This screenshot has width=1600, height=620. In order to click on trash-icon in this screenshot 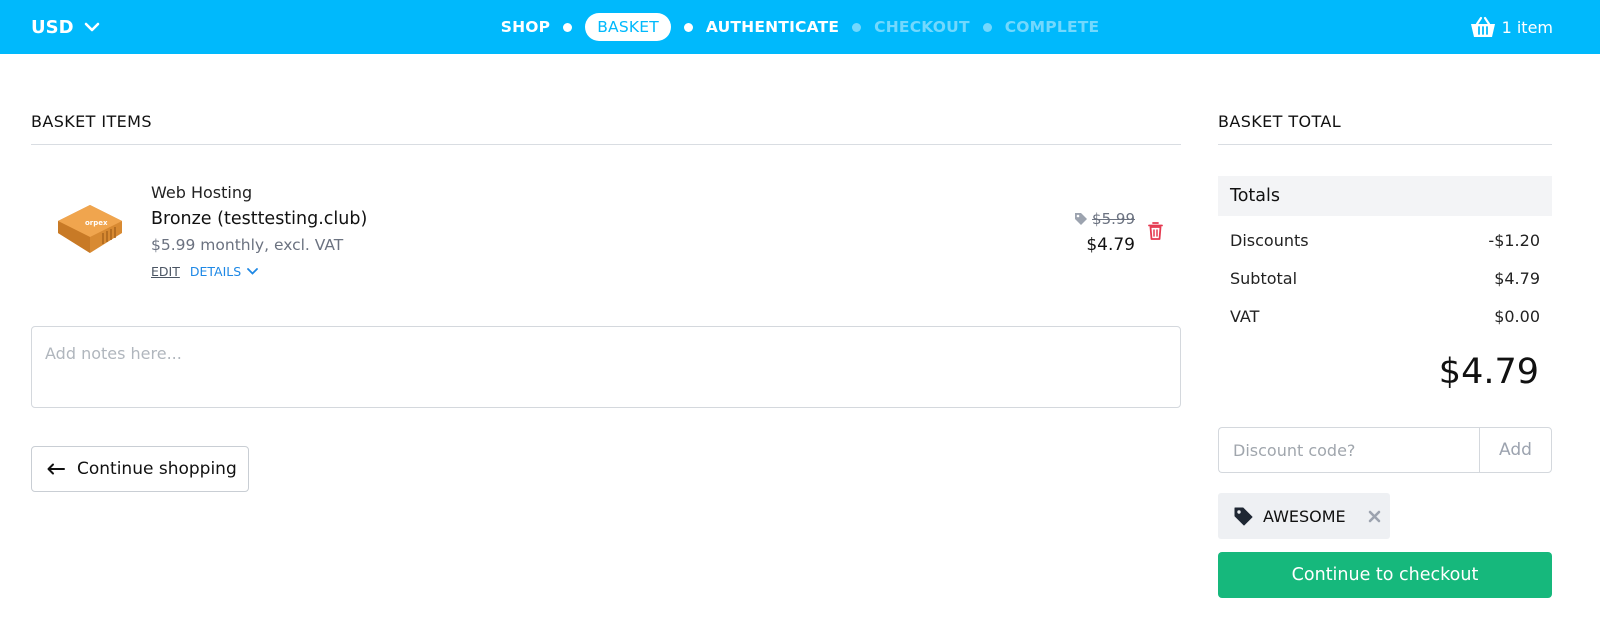, I will do `click(1155, 231)`.